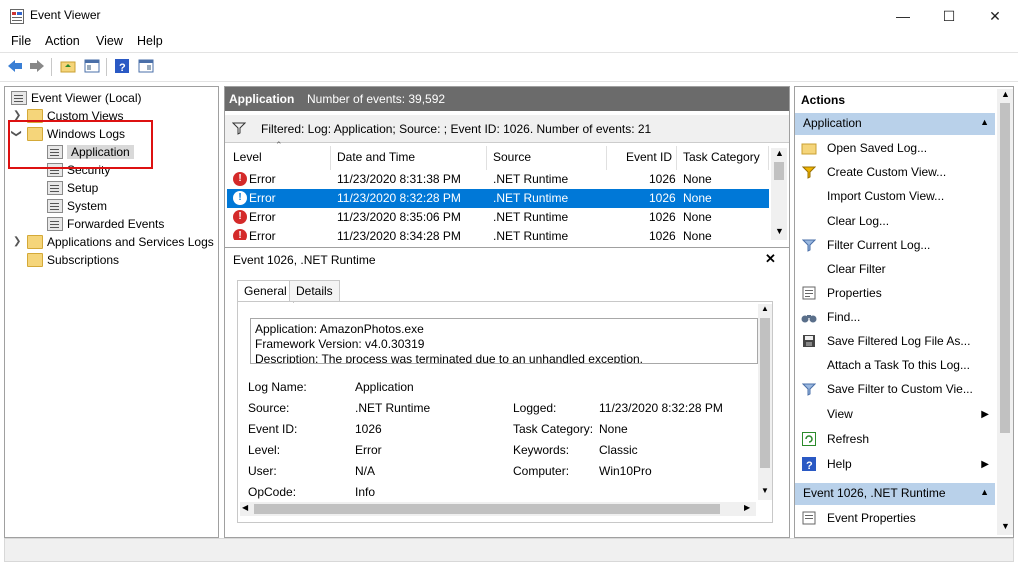  Describe the element at coordinates (120, 242) in the screenshot. I see `tree-item-apps-services-logs: Applications and Services Logs` at that location.